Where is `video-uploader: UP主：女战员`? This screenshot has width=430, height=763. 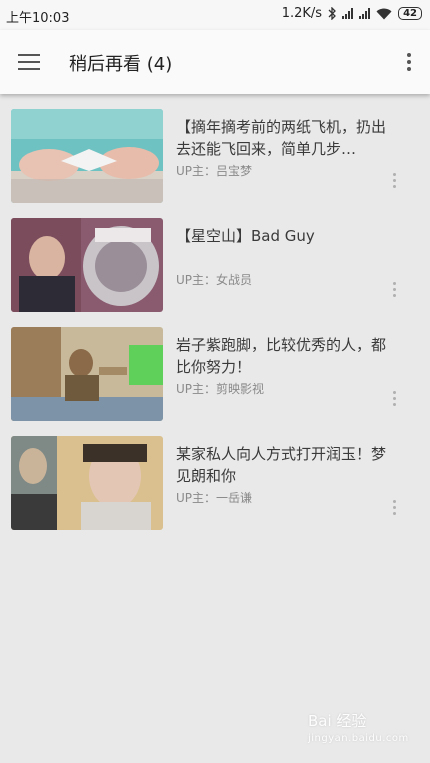 video-uploader: UP主：女战员 is located at coordinates (214, 280).